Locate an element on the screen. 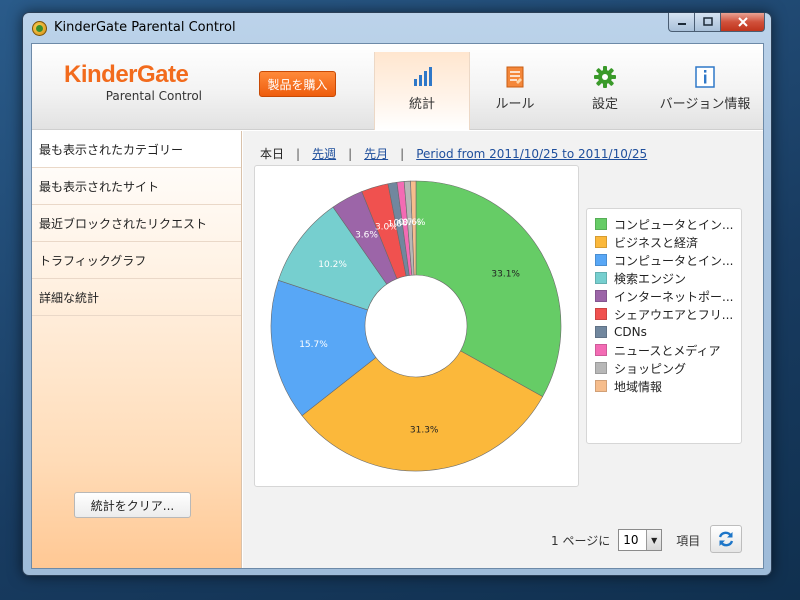  sidebar-item-recent-blocked: 最近ブロックされたリクエスト is located at coordinates (136, 223).